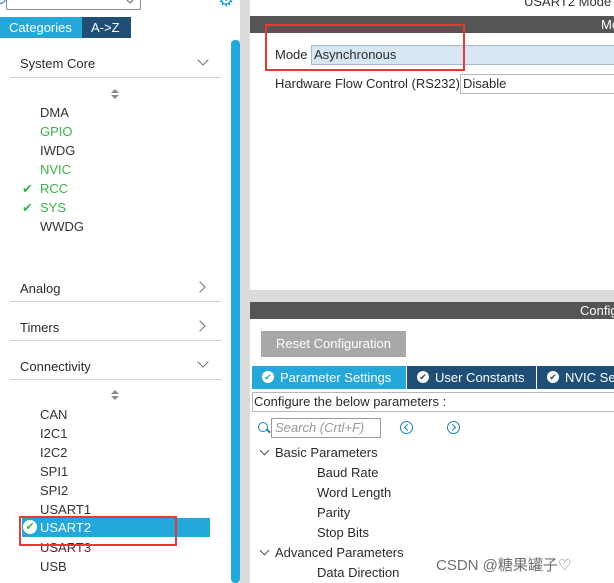 This screenshot has height=583, width=614. I want to click on watermark: CSDN @糖果罐子♡, so click(504, 565).